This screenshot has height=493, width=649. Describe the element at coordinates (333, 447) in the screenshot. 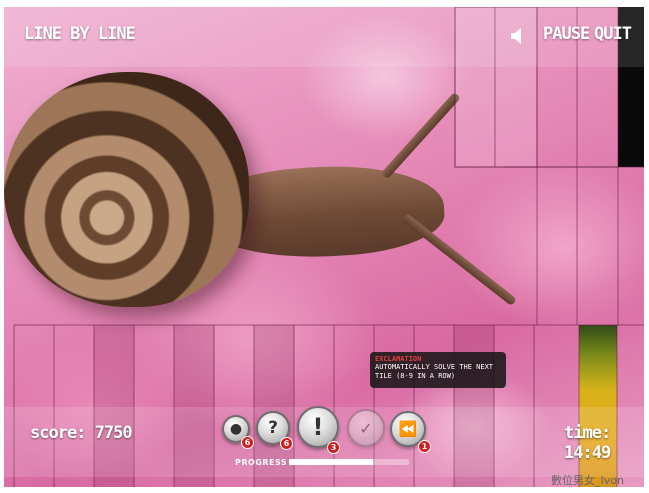

I see `exclamation-count-badge: 3` at that location.